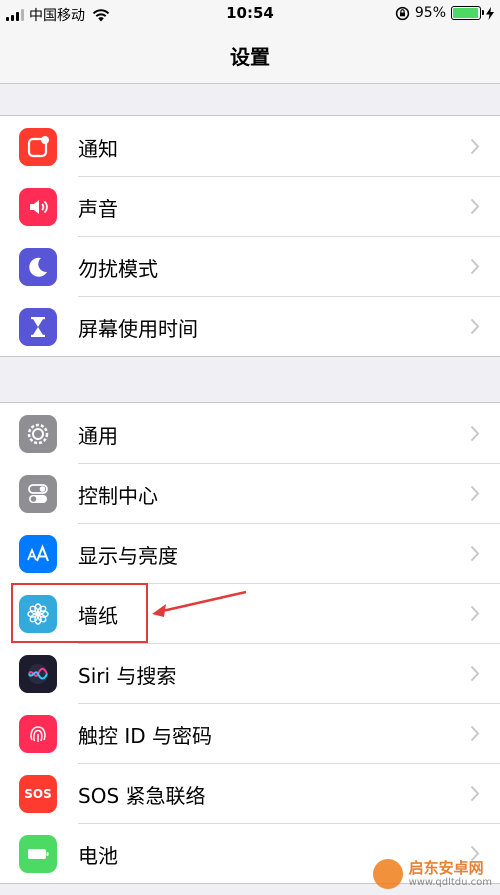 Image resolution: width=500 pixels, height=895 pixels. I want to click on watermark-logo-icon, so click(387, 874).